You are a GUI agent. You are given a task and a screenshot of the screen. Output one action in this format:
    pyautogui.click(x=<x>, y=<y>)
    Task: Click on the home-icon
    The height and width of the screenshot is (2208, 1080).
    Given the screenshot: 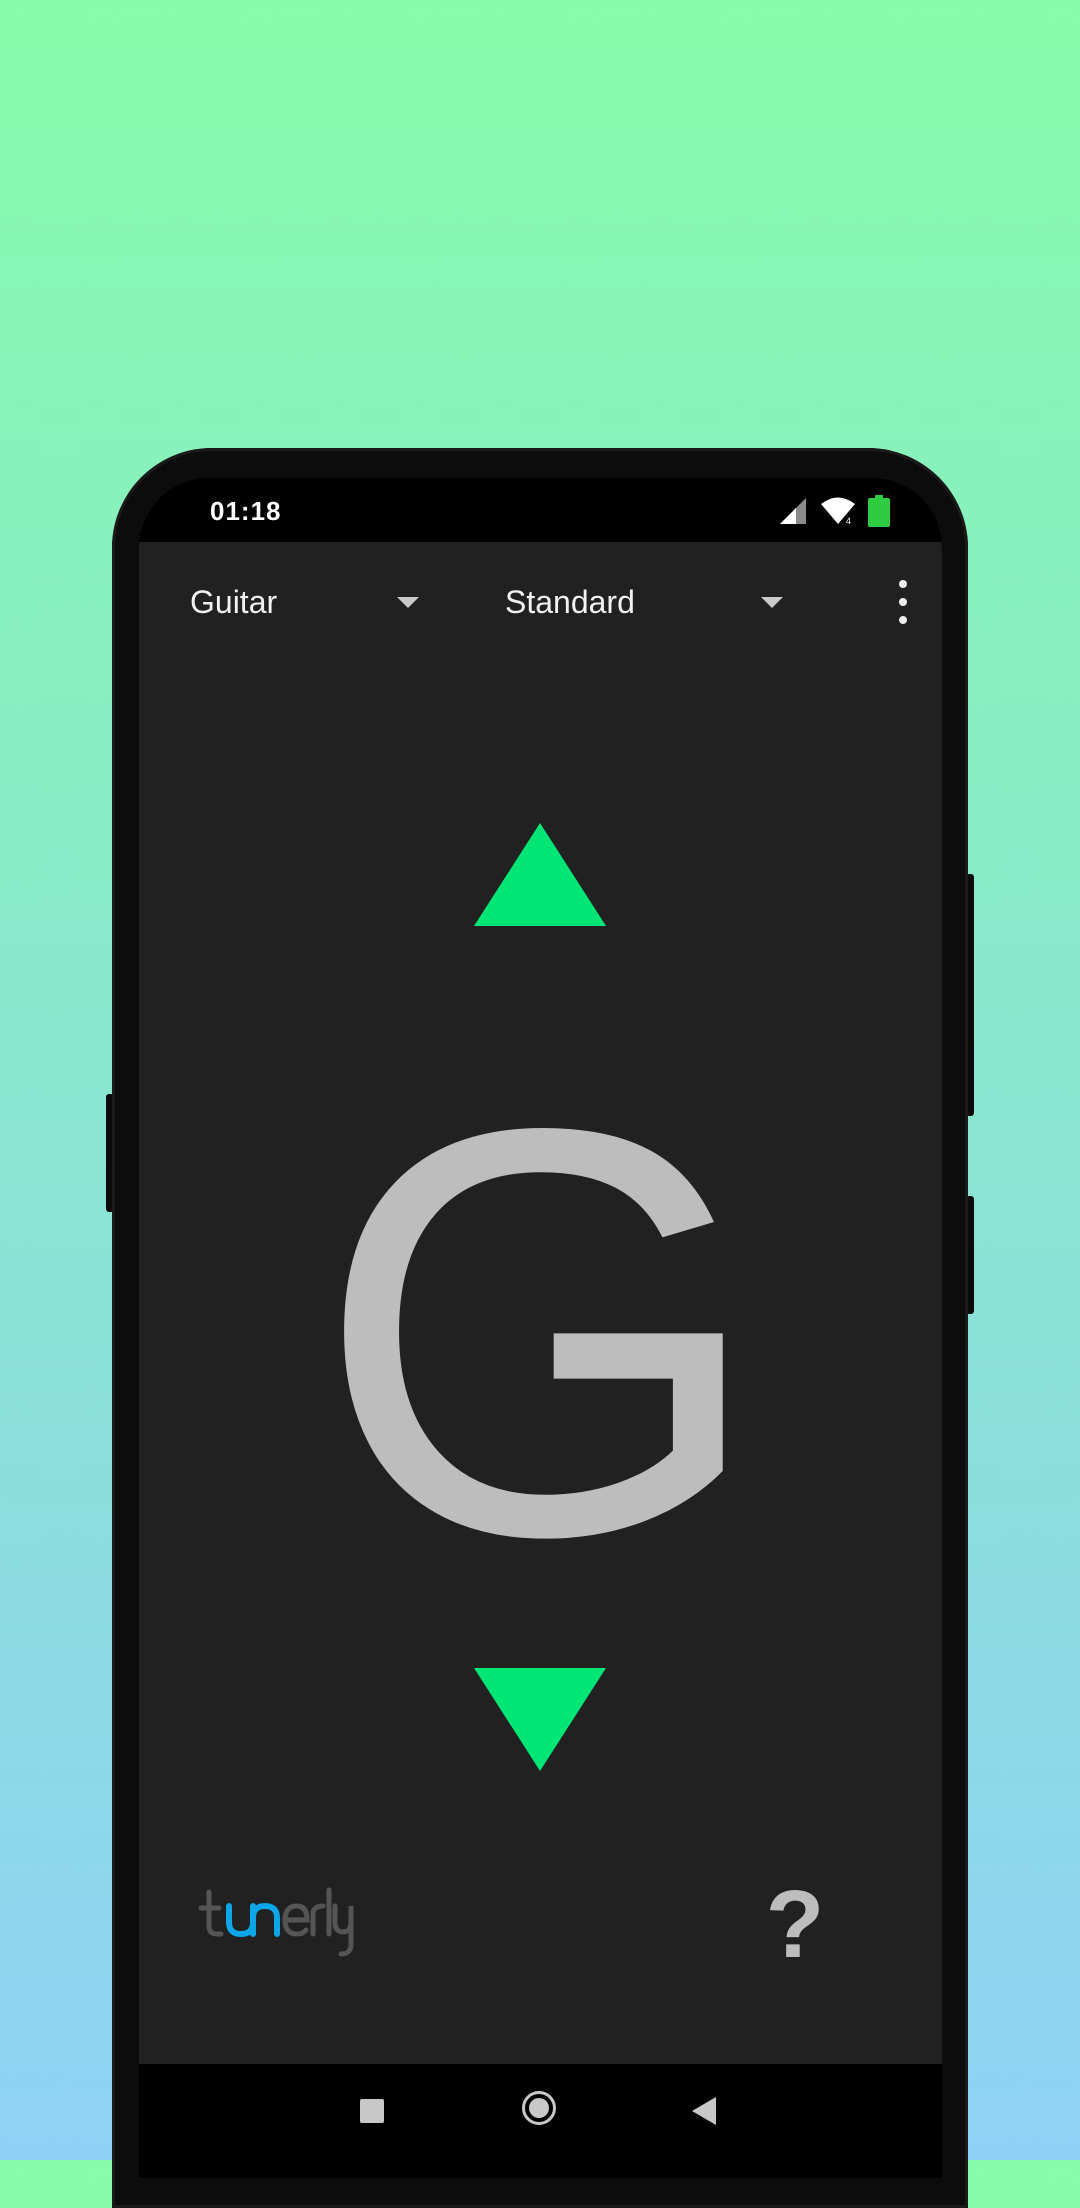 What is the action you would take?
    pyautogui.click(x=539, y=2108)
    